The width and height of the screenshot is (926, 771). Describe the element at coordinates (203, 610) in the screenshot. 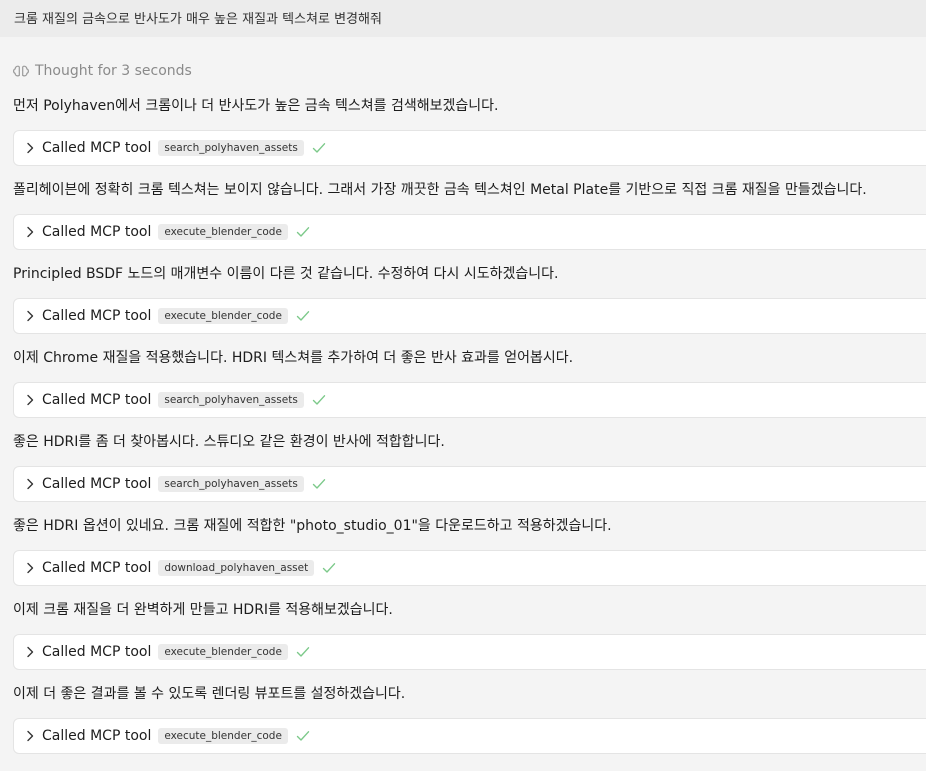

I see `assistant-message-text: 이제 크롬 재질을 더 완벽하게 만들고 HDRI를 적용해보겠습니다.` at that location.